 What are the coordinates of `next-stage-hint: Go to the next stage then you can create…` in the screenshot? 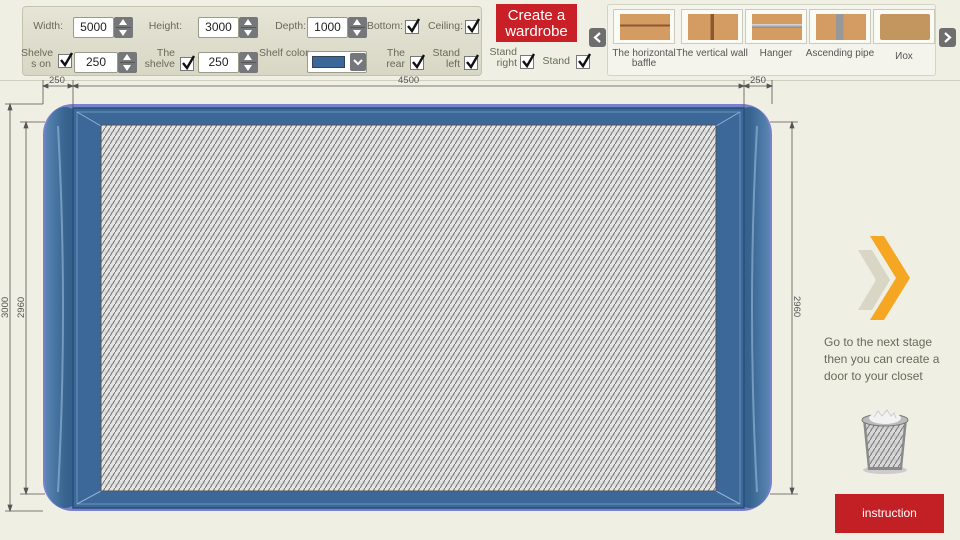 It's located at (882, 359).